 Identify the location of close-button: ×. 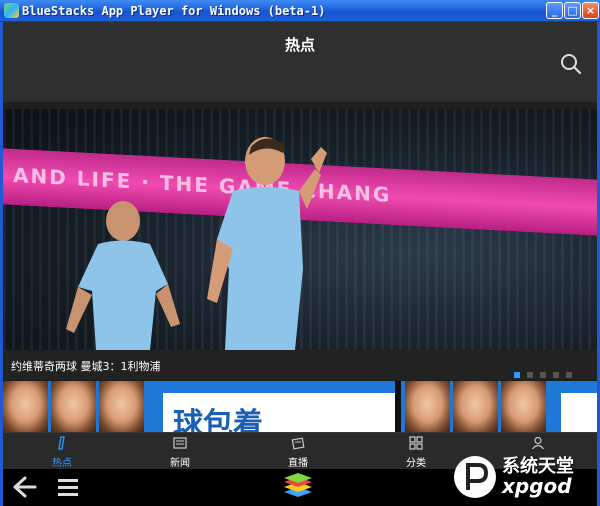
(590, 10).